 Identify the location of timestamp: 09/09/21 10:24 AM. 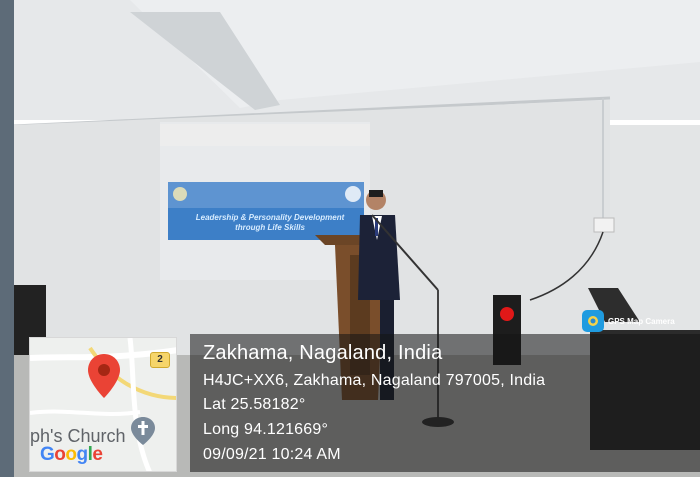
(272, 454).